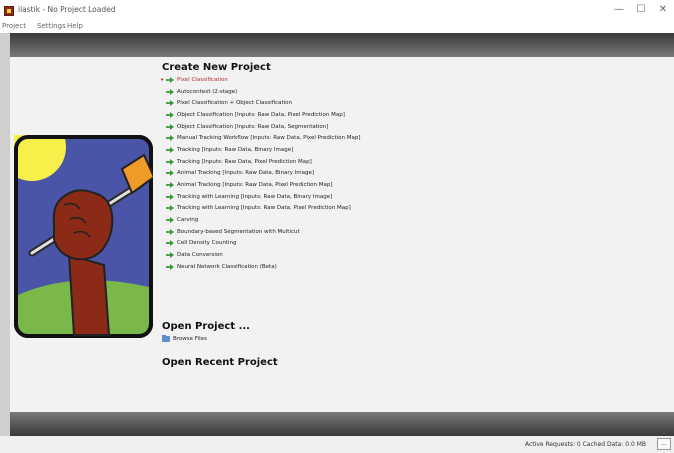 The image size is (674, 453). What do you see at coordinates (216, 67) in the screenshot?
I see `create-project-heading: Create New Project` at bounding box center [216, 67].